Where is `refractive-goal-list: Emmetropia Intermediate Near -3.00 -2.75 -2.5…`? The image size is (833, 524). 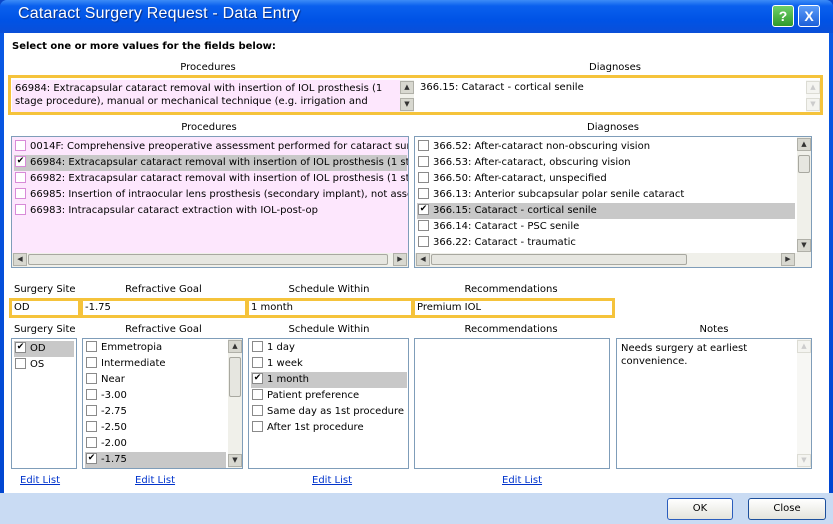
refractive-goal-list: Emmetropia Intermediate Near -3.00 -2.75 -2.5… is located at coordinates (162, 403).